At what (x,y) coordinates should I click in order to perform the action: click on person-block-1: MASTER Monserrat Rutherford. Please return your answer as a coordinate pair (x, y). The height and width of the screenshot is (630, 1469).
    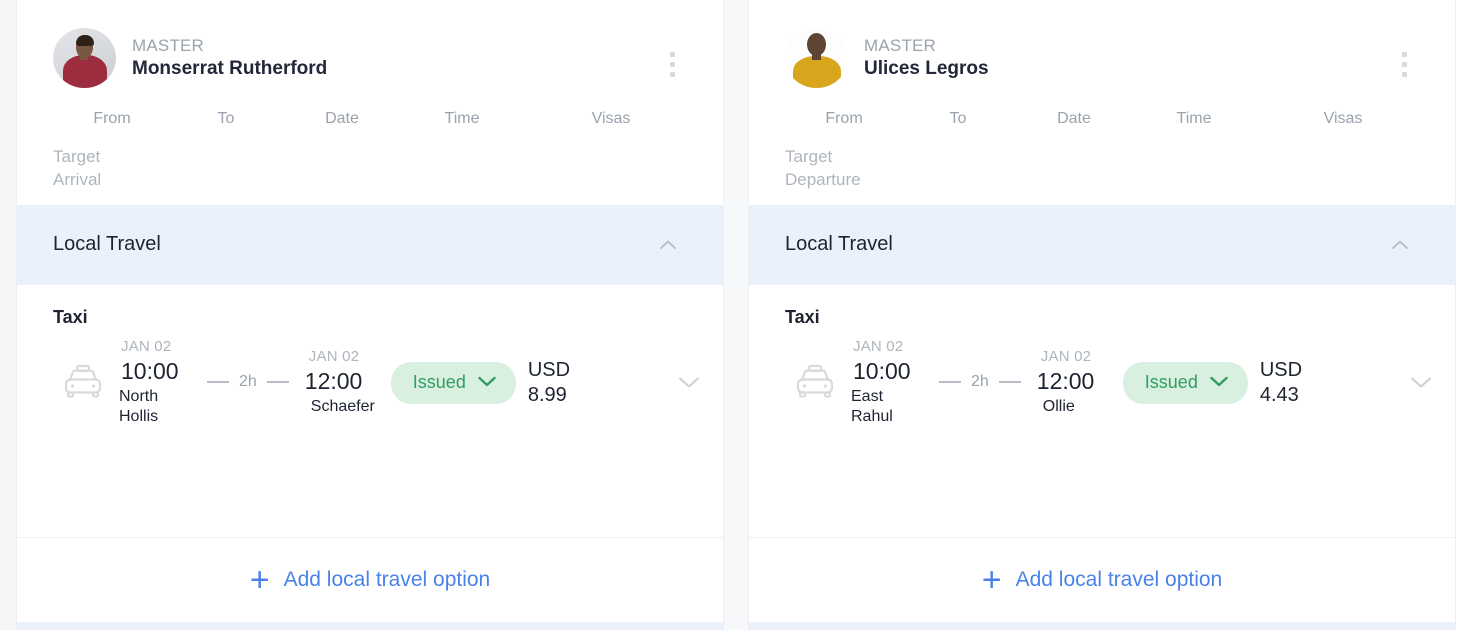
    Looking at the image, I should click on (377, 58).